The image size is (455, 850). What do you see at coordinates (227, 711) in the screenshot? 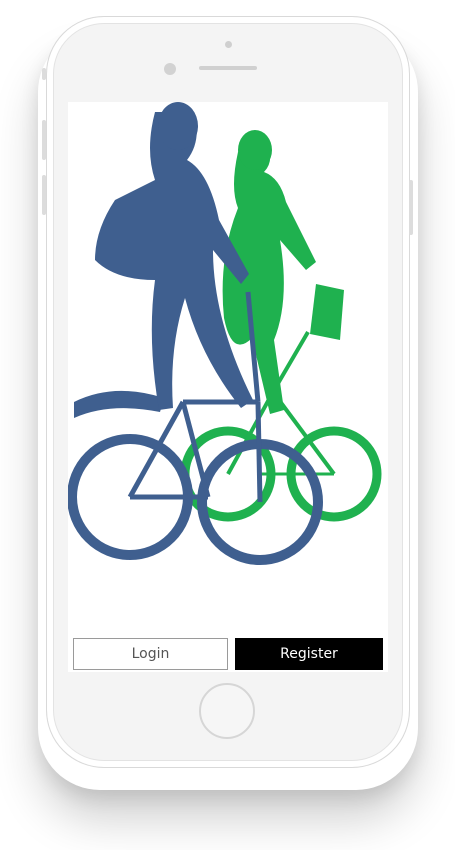
I see `home-button` at bounding box center [227, 711].